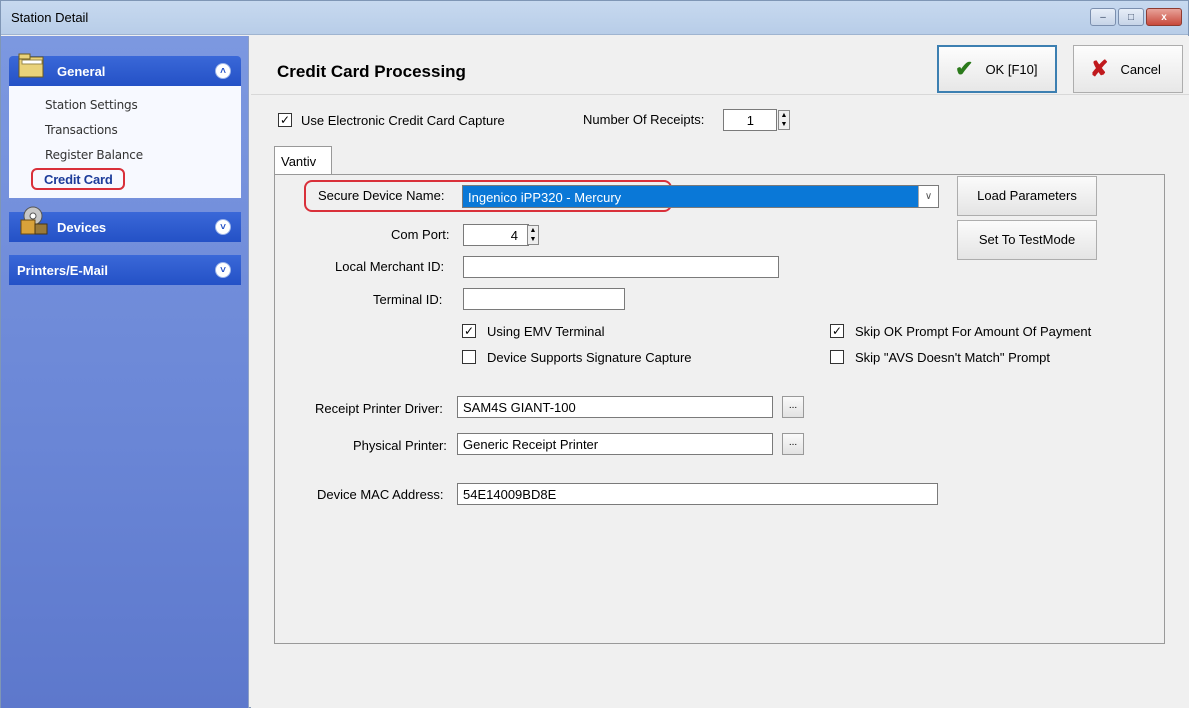  I want to click on sidebar-group-devices-label: Devices, so click(82, 227).